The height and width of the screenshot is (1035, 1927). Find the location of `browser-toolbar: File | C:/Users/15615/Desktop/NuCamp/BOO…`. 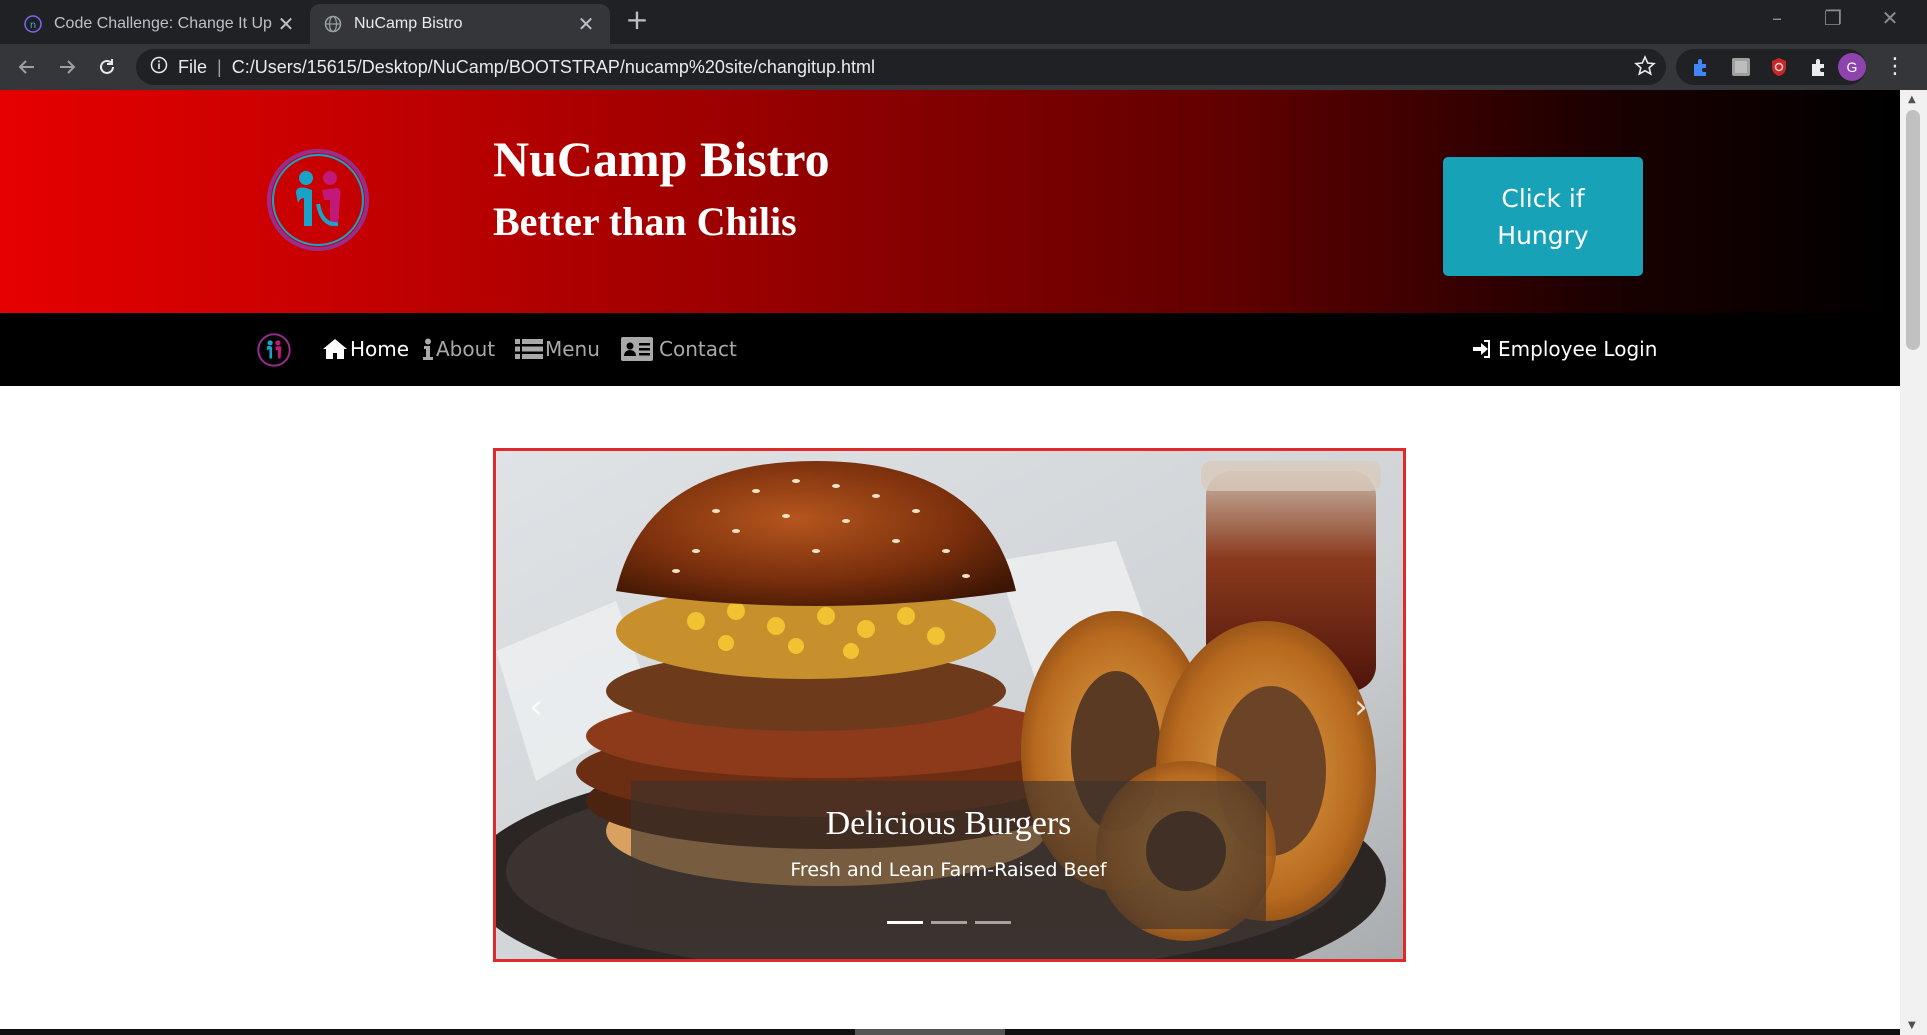

browser-toolbar: File | C:/Users/15615/Desktop/NuCamp/BOO… is located at coordinates (963, 67).